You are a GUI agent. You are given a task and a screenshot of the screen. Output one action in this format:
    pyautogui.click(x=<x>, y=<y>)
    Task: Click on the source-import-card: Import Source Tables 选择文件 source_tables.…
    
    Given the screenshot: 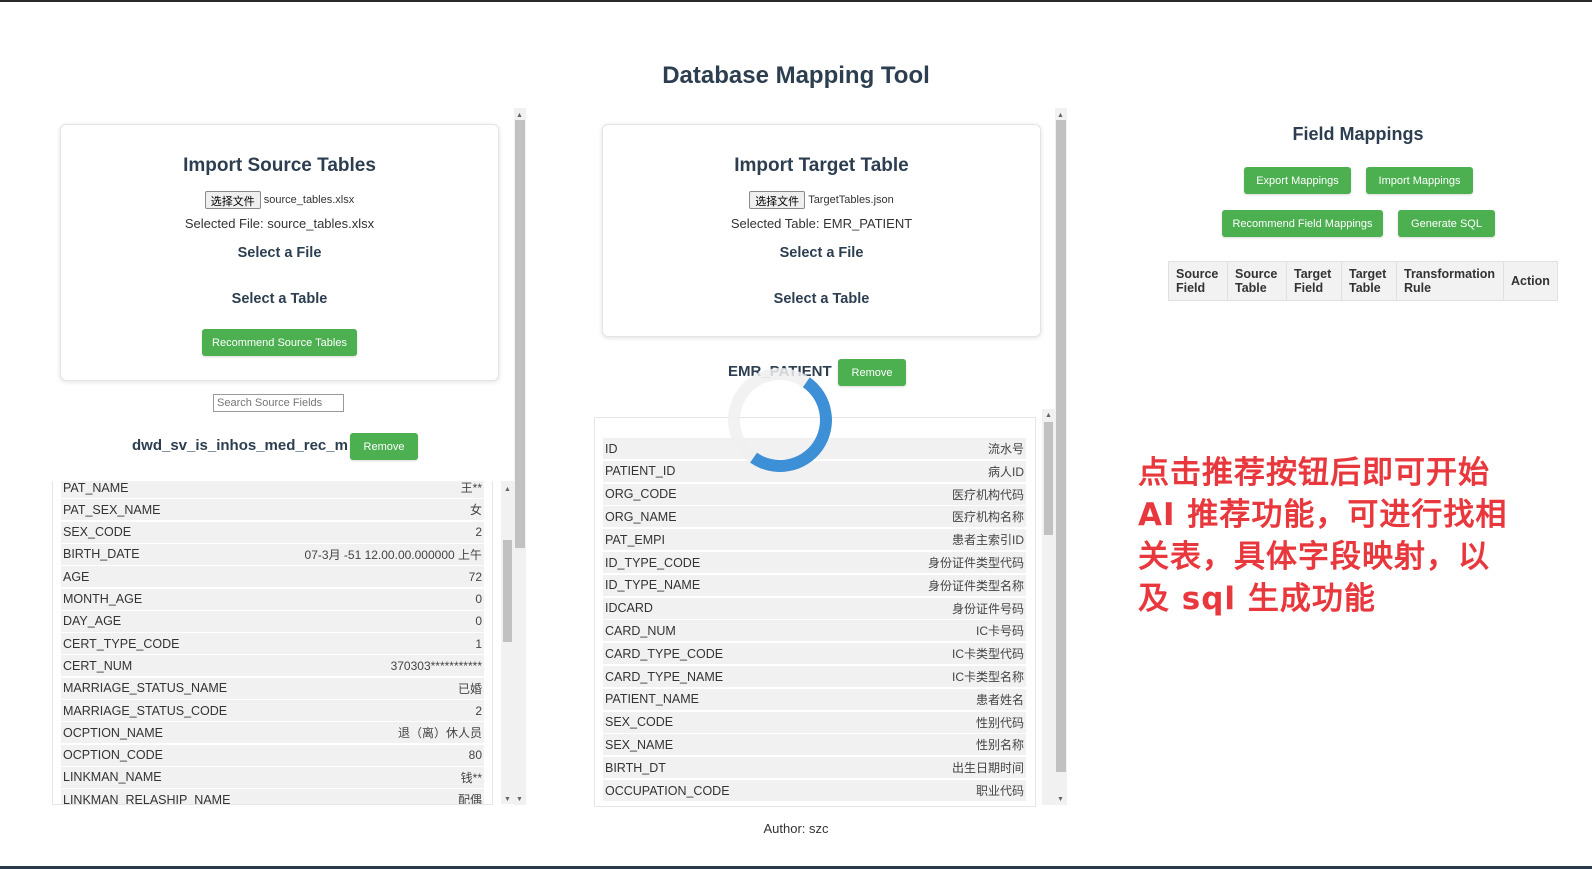 What is the action you would take?
    pyautogui.click(x=279, y=252)
    